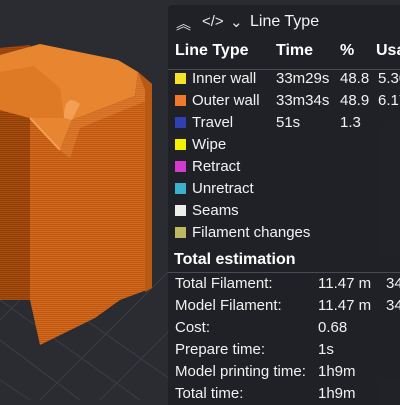  Describe the element at coordinates (295, 50) in the screenshot. I see `col-time: Time` at that location.